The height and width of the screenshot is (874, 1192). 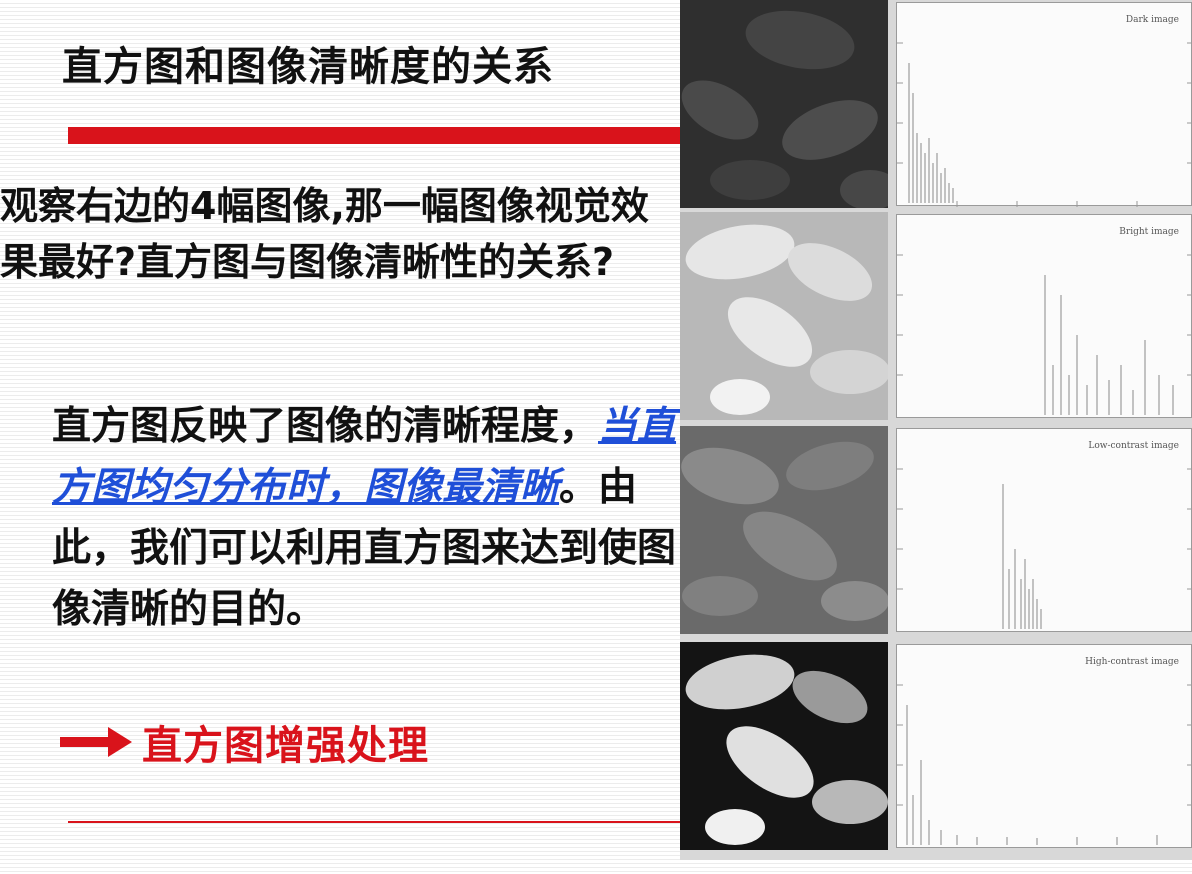 What do you see at coordinates (784, 746) in the screenshot?
I see `high-contrast-image-photo` at bounding box center [784, 746].